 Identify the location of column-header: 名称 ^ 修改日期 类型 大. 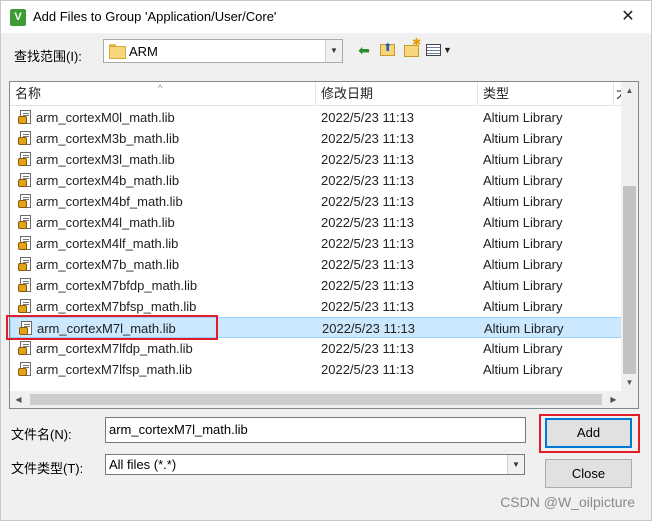
(316, 94).